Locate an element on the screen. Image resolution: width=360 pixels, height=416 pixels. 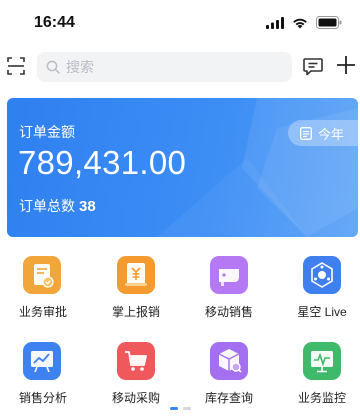
app-mobile-reimburse: 掌上报销 is located at coordinates (138, 289).